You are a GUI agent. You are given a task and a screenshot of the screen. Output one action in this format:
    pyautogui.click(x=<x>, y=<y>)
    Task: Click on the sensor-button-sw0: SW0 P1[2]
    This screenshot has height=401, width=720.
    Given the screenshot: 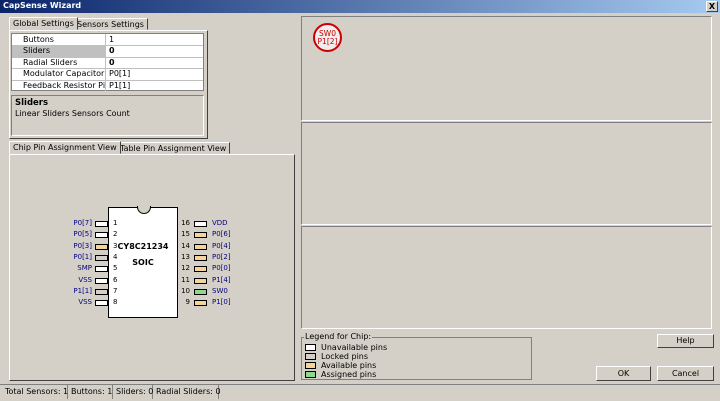 What is the action you would take?
    pyautogui.click(x=327, y=37)
    